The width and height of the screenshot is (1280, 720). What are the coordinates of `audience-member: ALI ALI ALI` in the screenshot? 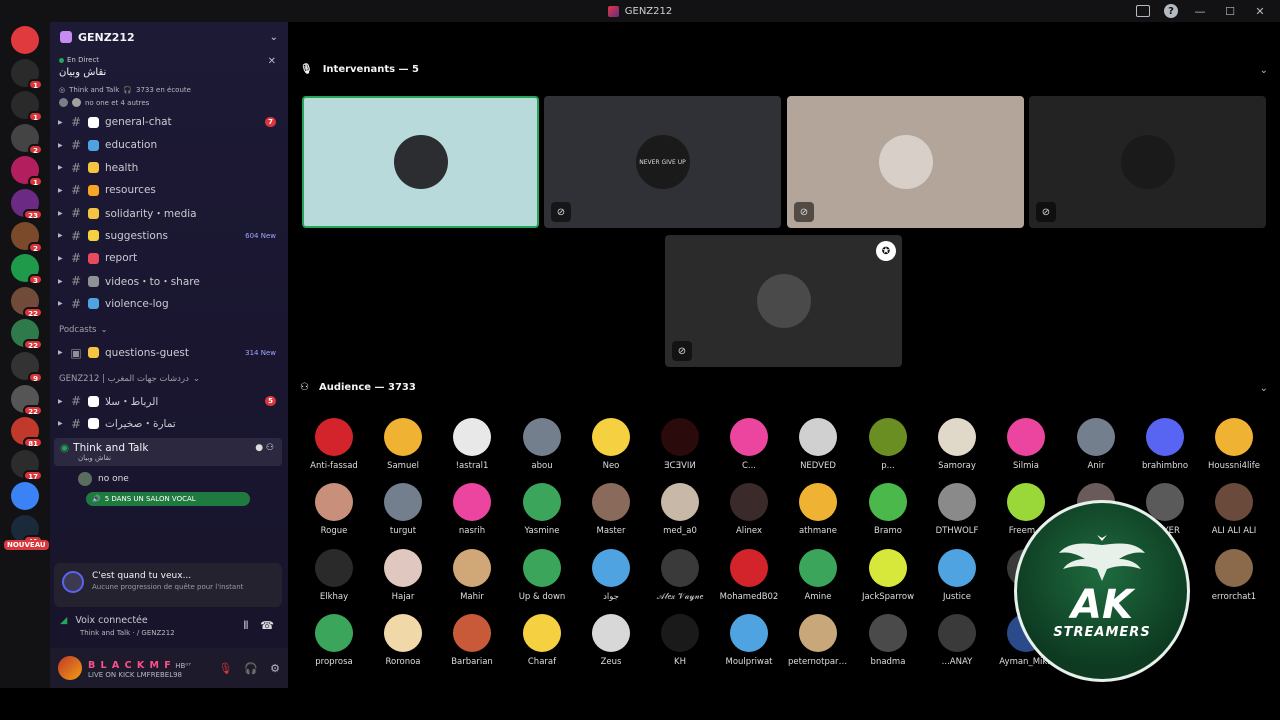 It's located at (1234, 509).